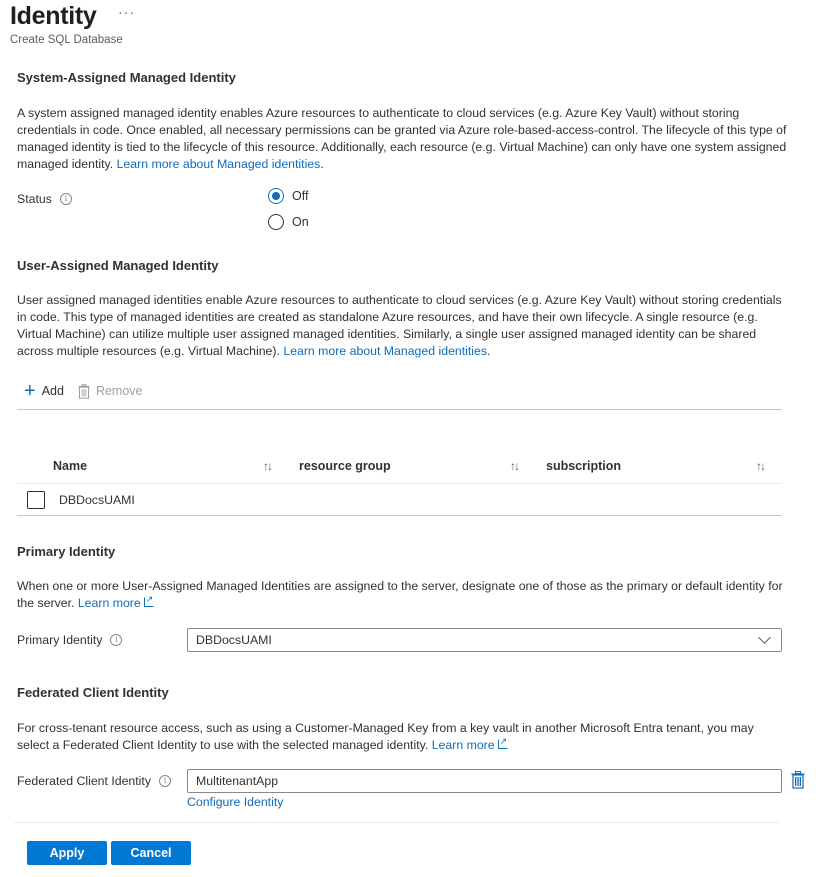 The width and height of the screenshot is (819, 877). What do you see at coordinates (583, 466) in the screenshot?
I see `column-header-subscription: subscription` at bounding box center [583, 466].